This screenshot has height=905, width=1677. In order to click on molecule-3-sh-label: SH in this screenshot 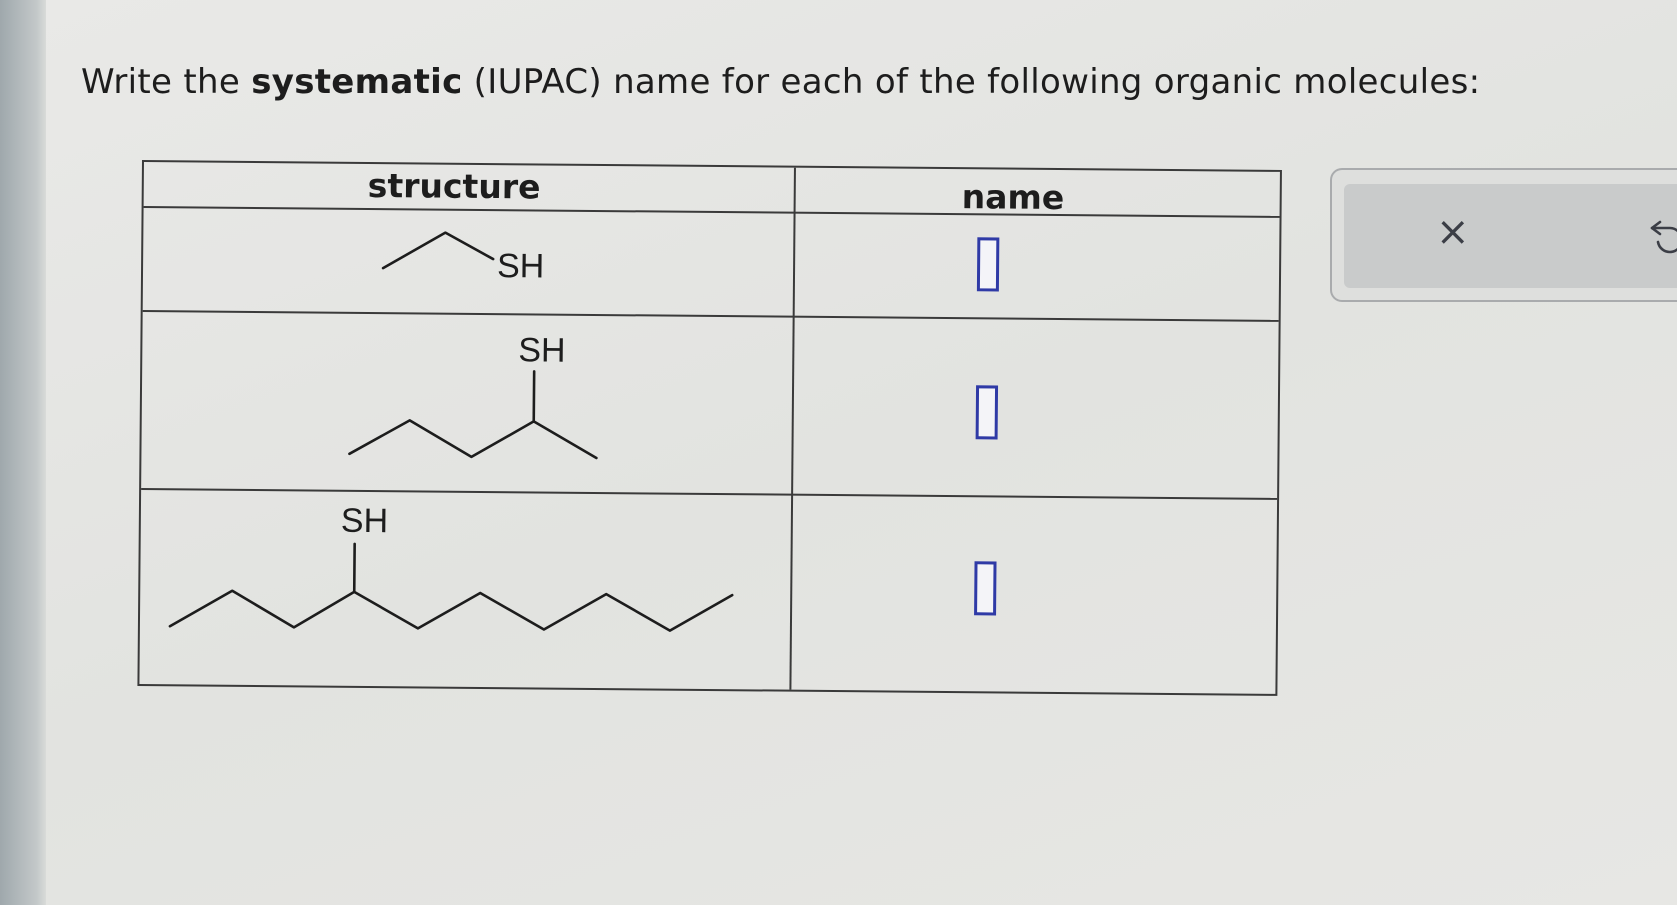, I will do `click(364, 521)`.